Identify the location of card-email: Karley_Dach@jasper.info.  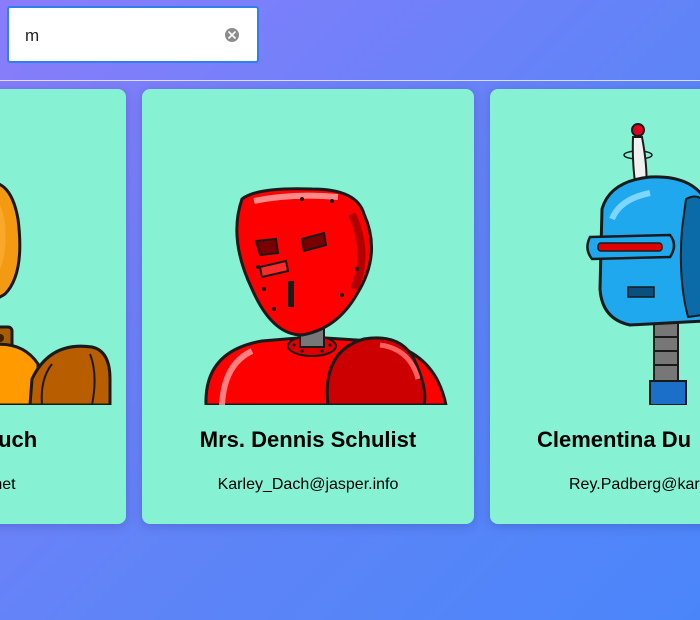
(308, 484).